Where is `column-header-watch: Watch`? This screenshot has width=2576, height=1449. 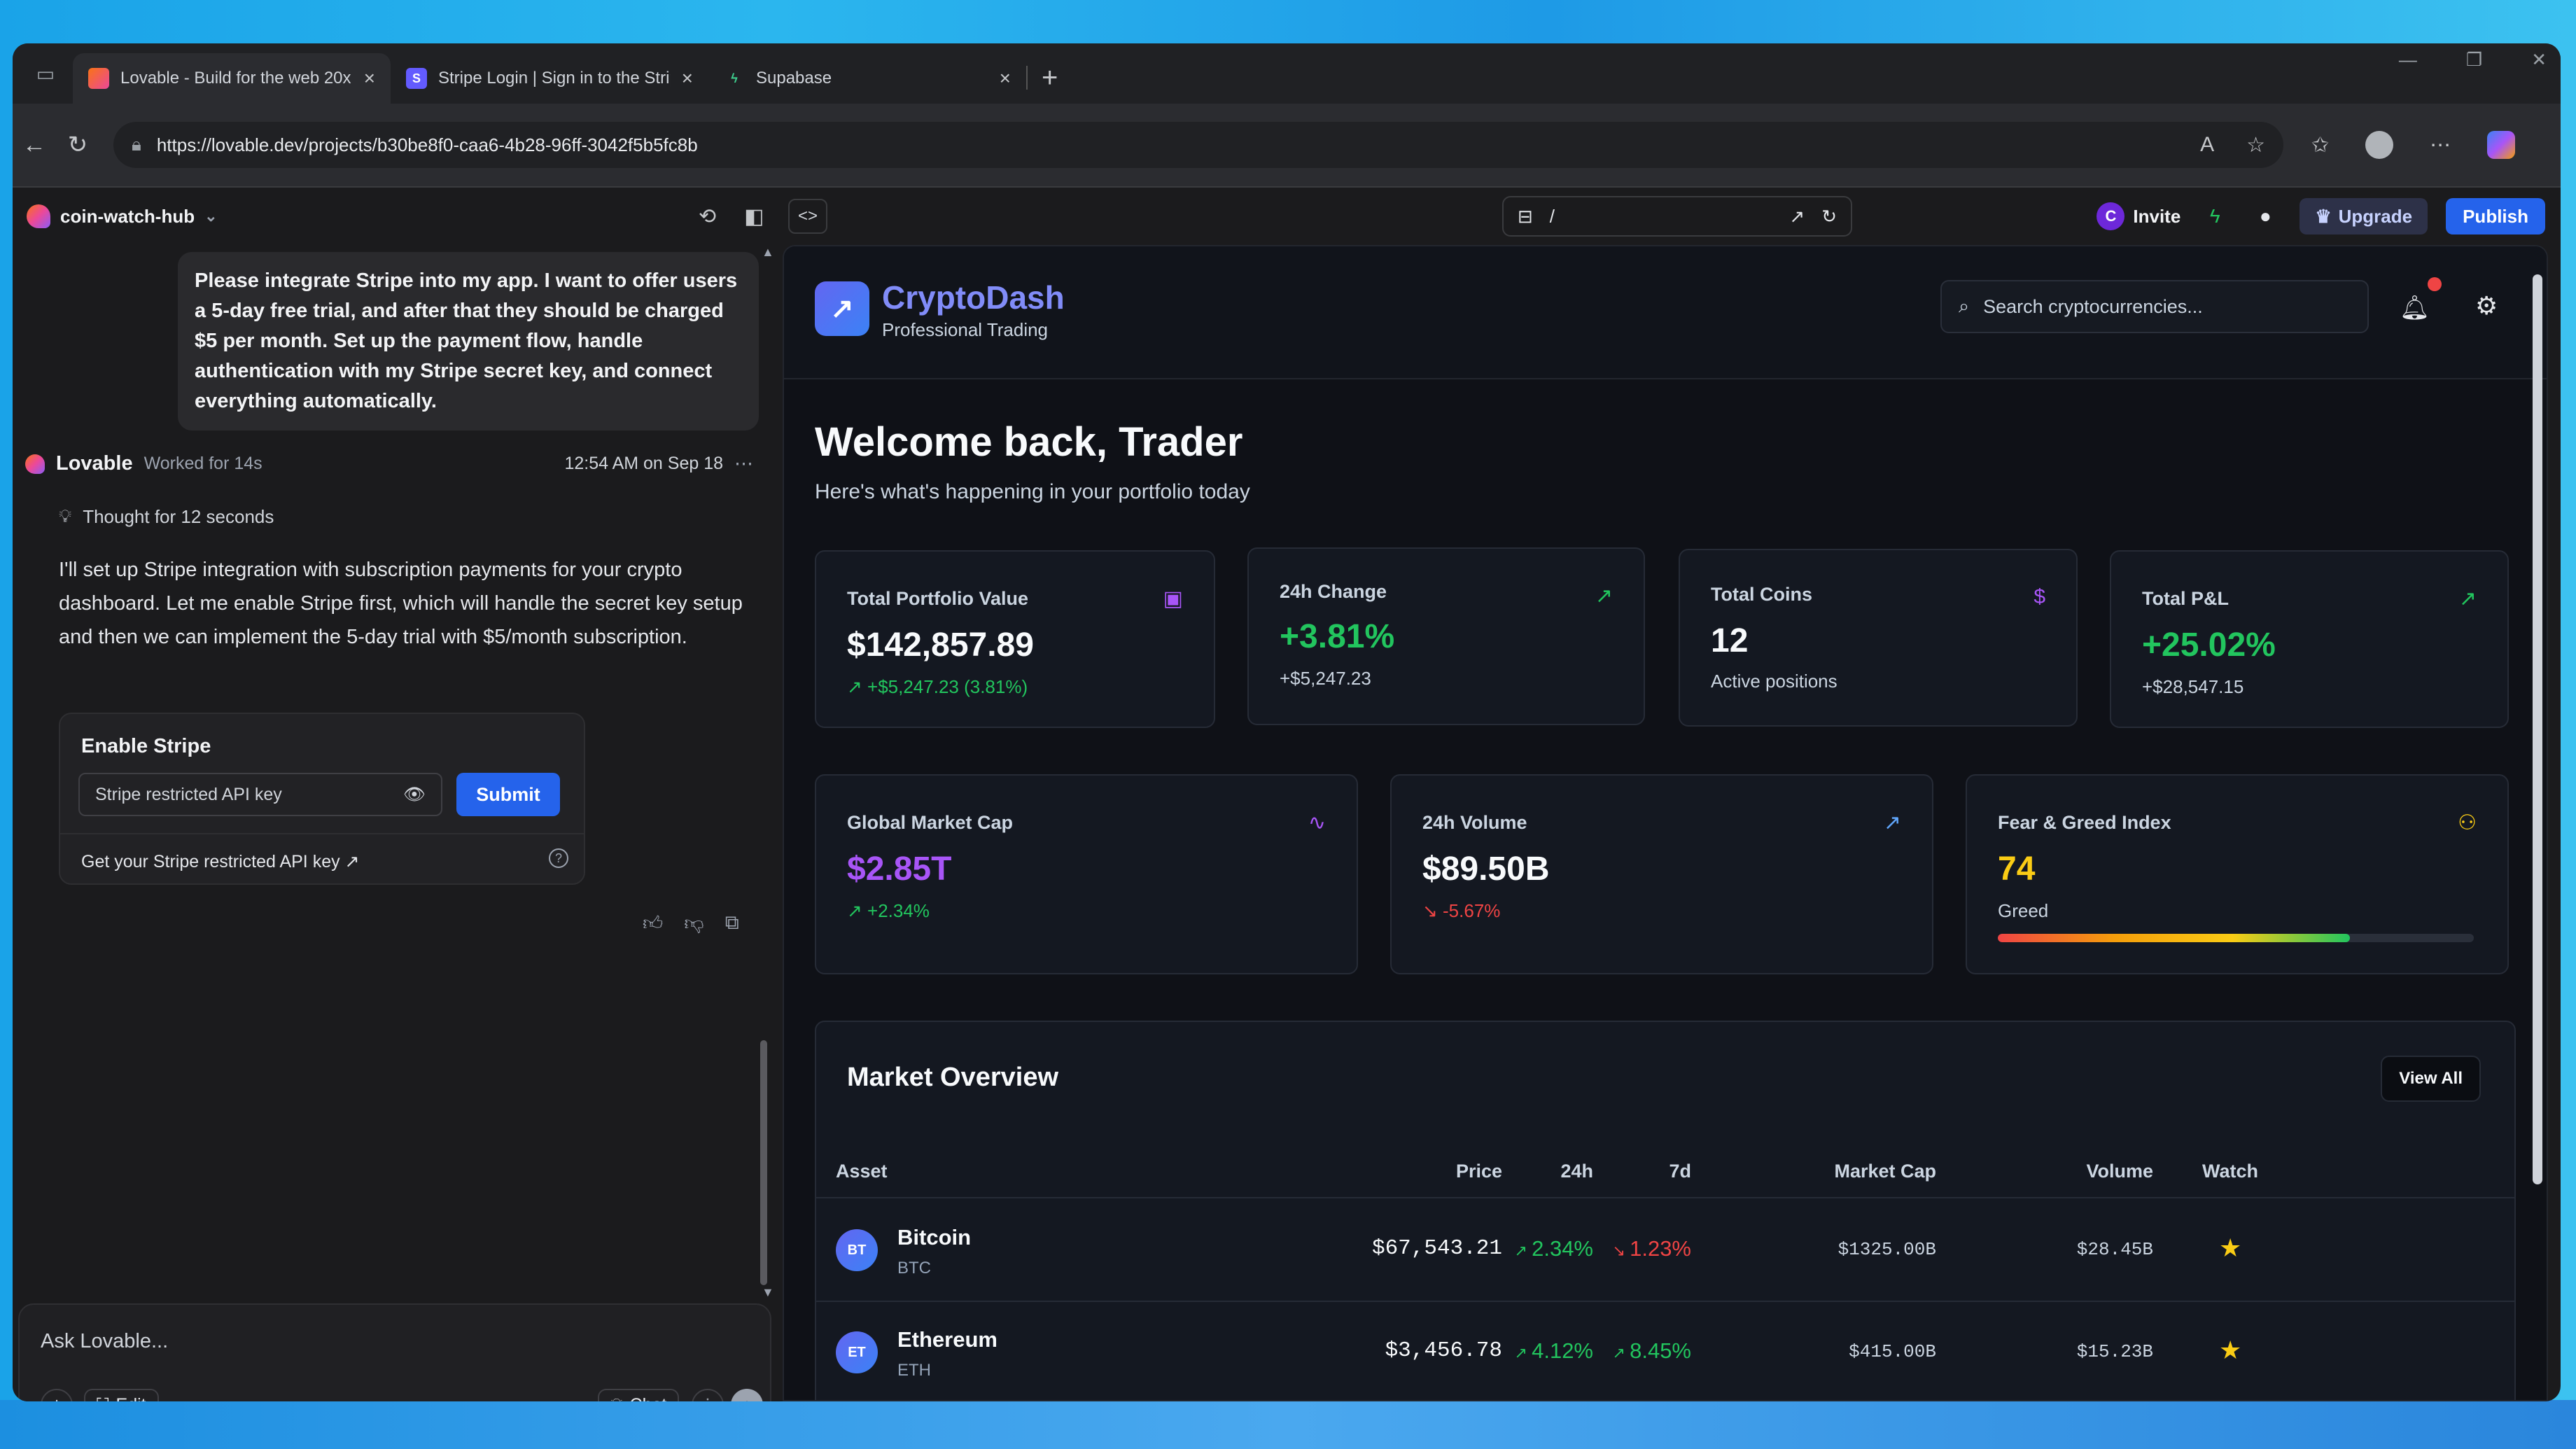 column-header-watch: Watch is located at coordinates (2230, 1171).